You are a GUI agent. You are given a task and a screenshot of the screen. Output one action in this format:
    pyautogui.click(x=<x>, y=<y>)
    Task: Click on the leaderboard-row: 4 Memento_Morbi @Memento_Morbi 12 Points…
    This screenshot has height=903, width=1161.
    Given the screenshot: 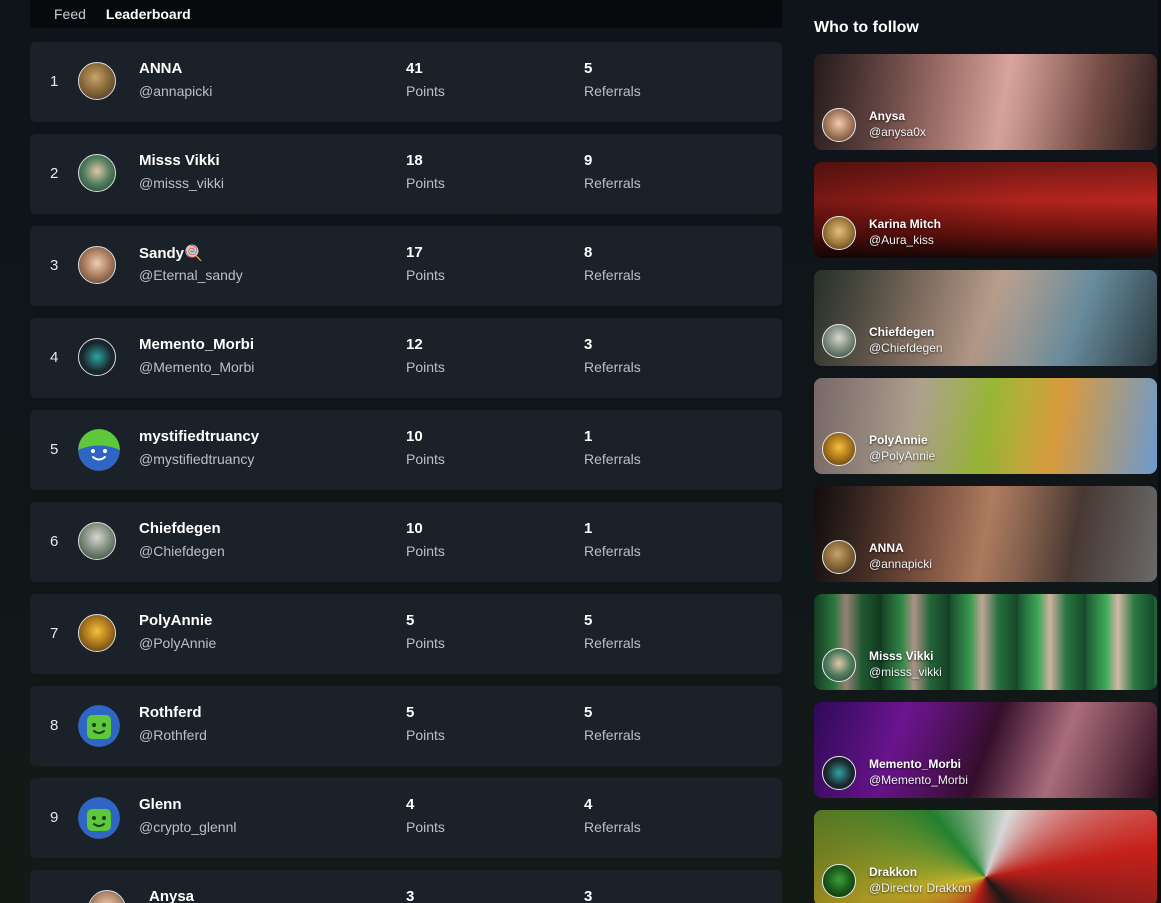 What is the action you would take?
    pyautogui.click(x=406, y=358)
    